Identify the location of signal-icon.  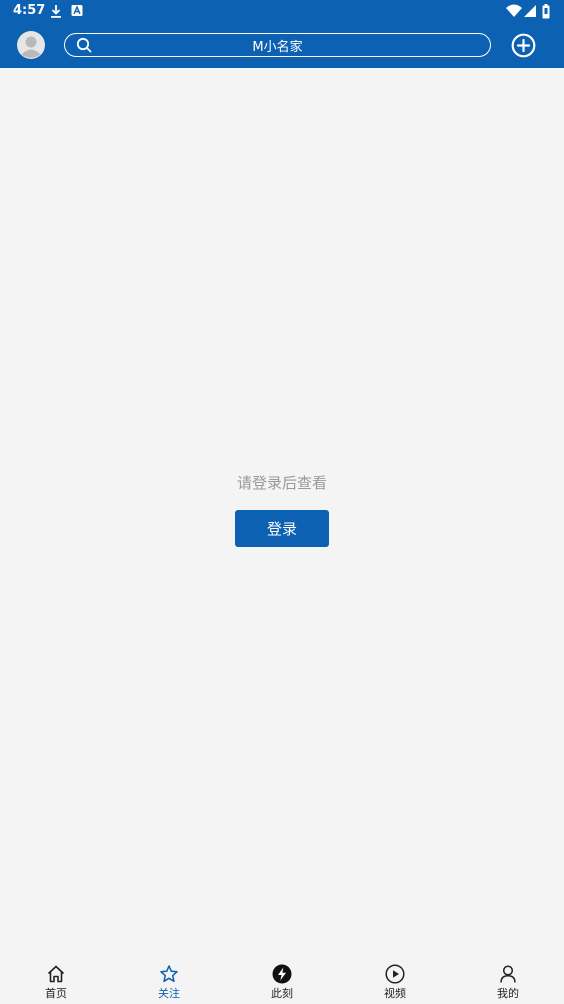
(530, 11).